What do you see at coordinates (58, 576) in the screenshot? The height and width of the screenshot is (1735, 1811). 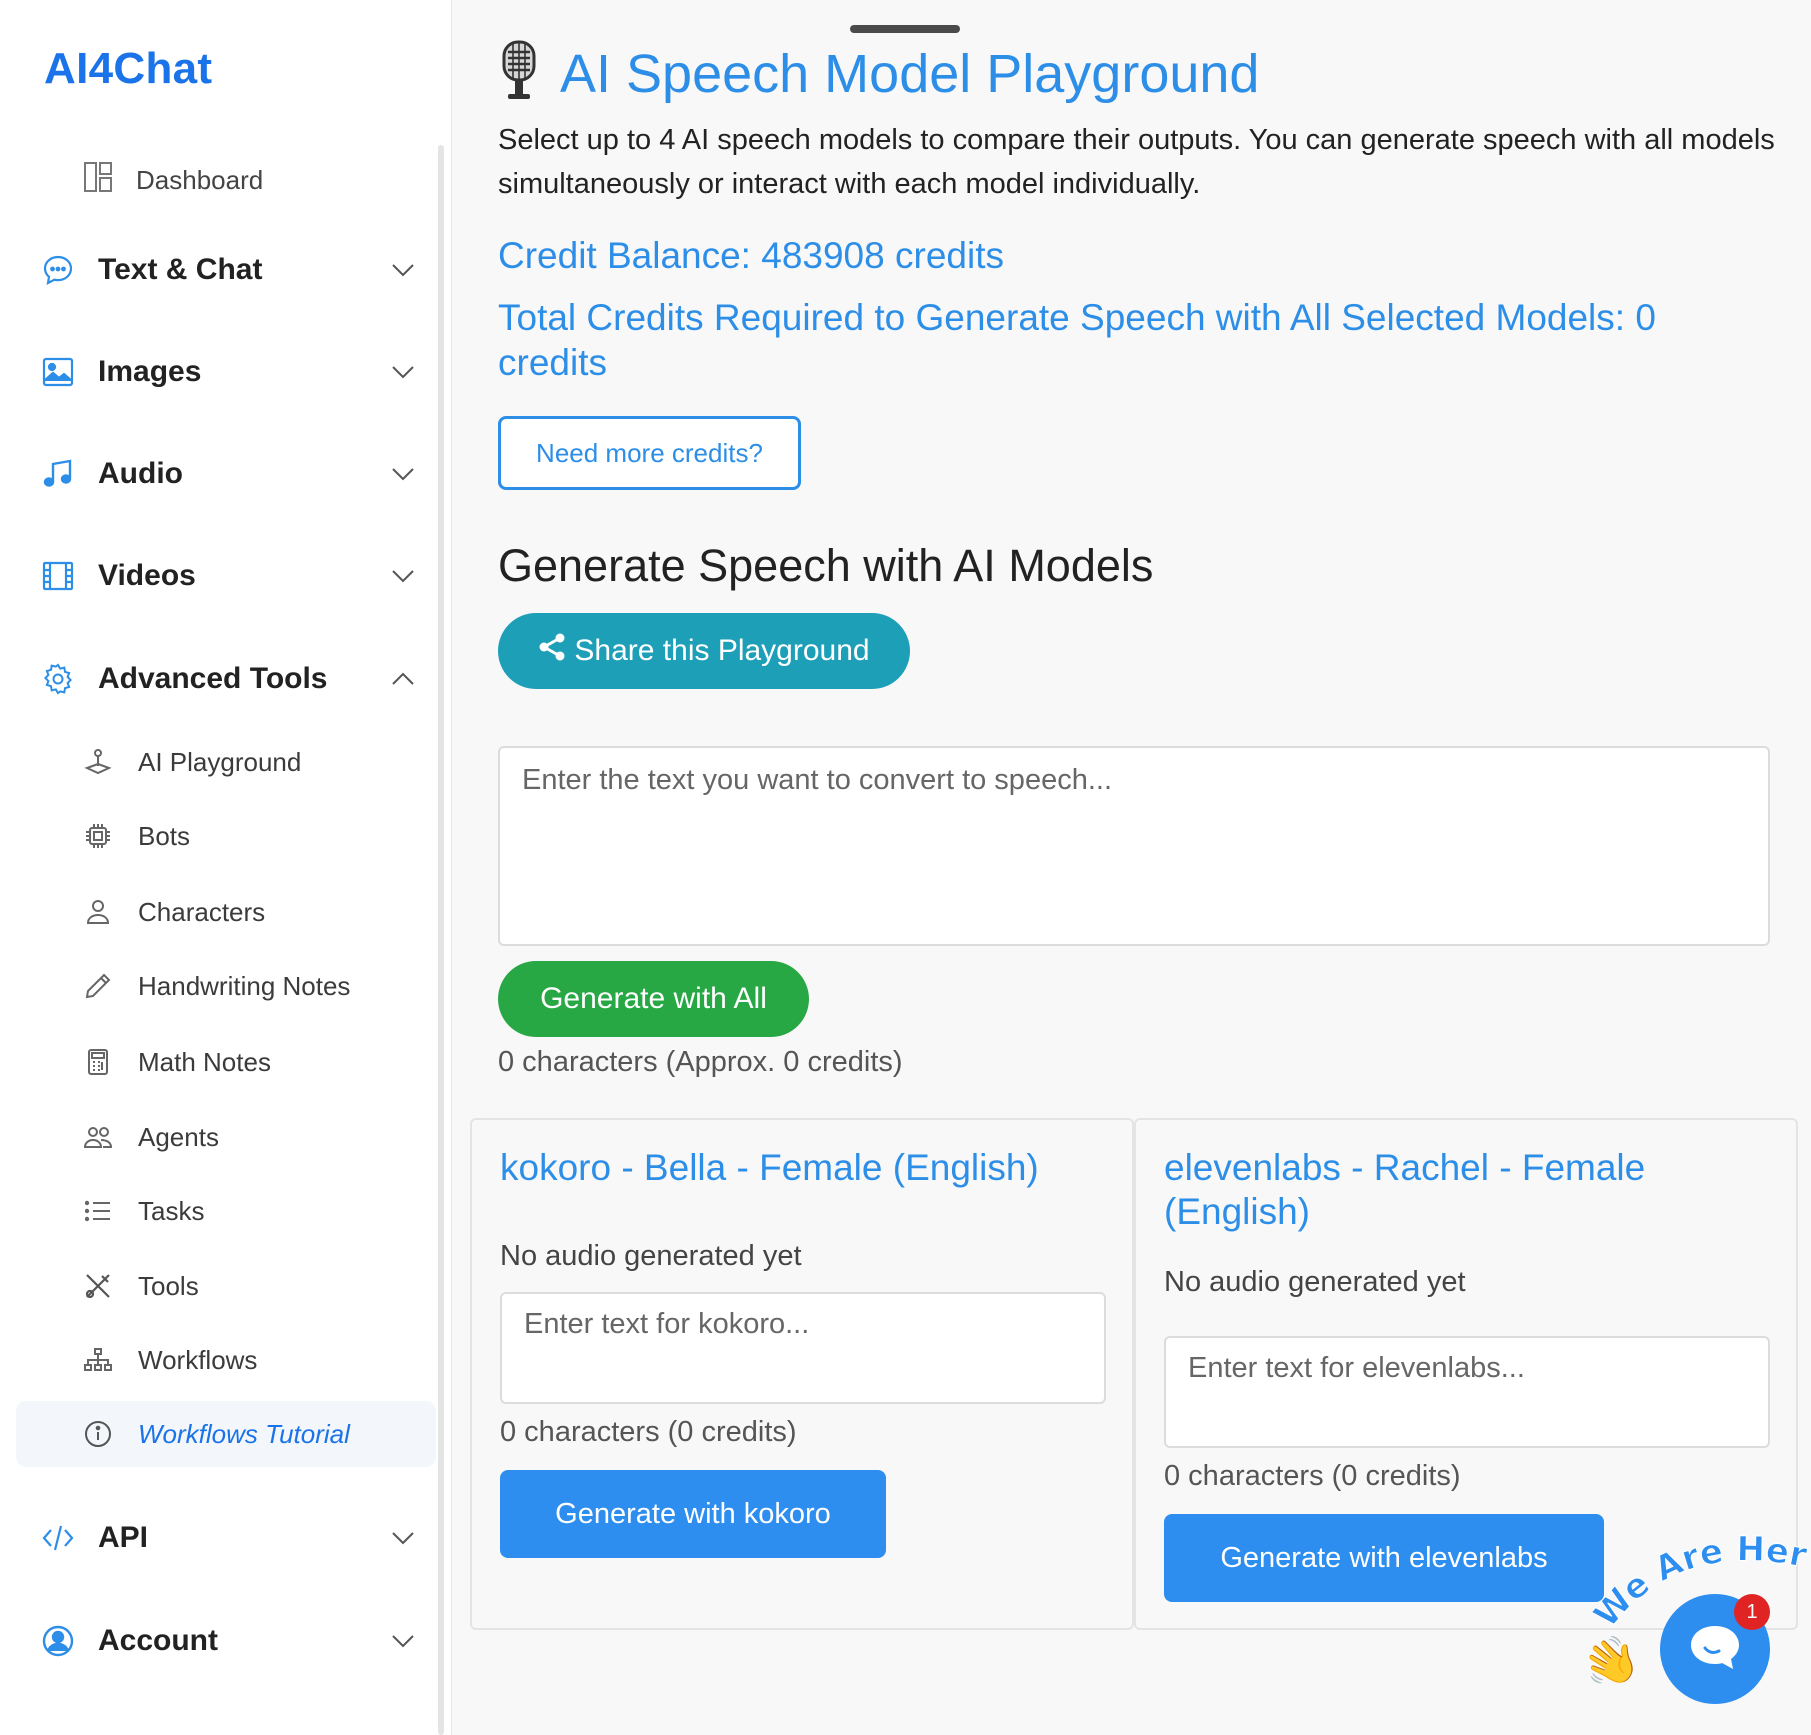 I see `film-icon` at bounding box center [58, 576].